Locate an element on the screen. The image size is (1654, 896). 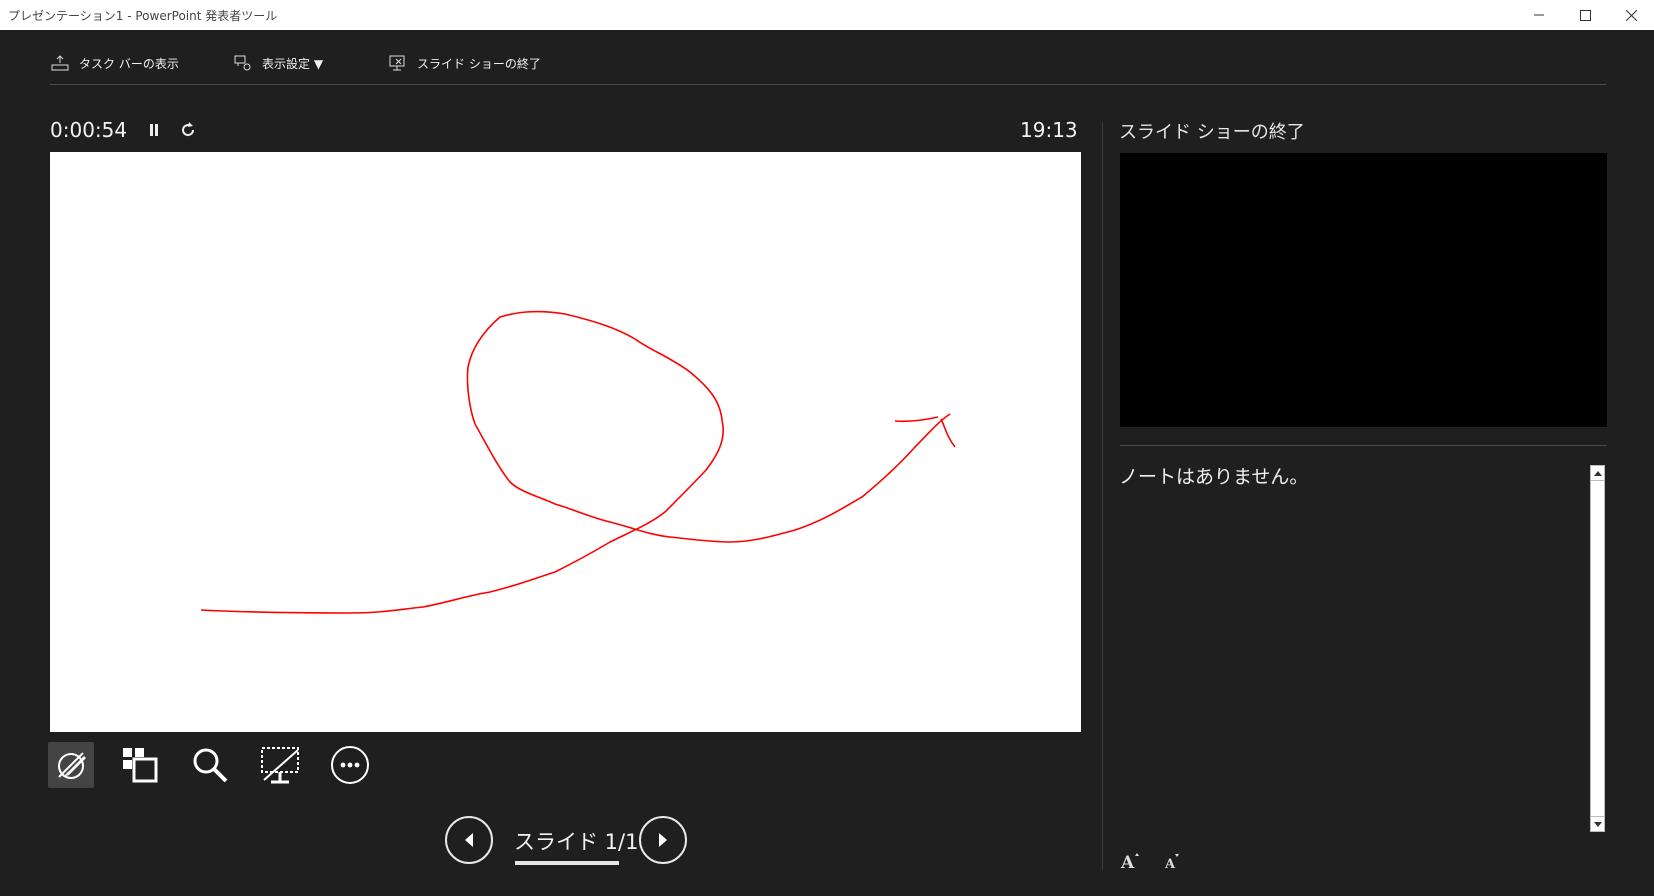
pane-divider is located at coordinates (1102, 496).